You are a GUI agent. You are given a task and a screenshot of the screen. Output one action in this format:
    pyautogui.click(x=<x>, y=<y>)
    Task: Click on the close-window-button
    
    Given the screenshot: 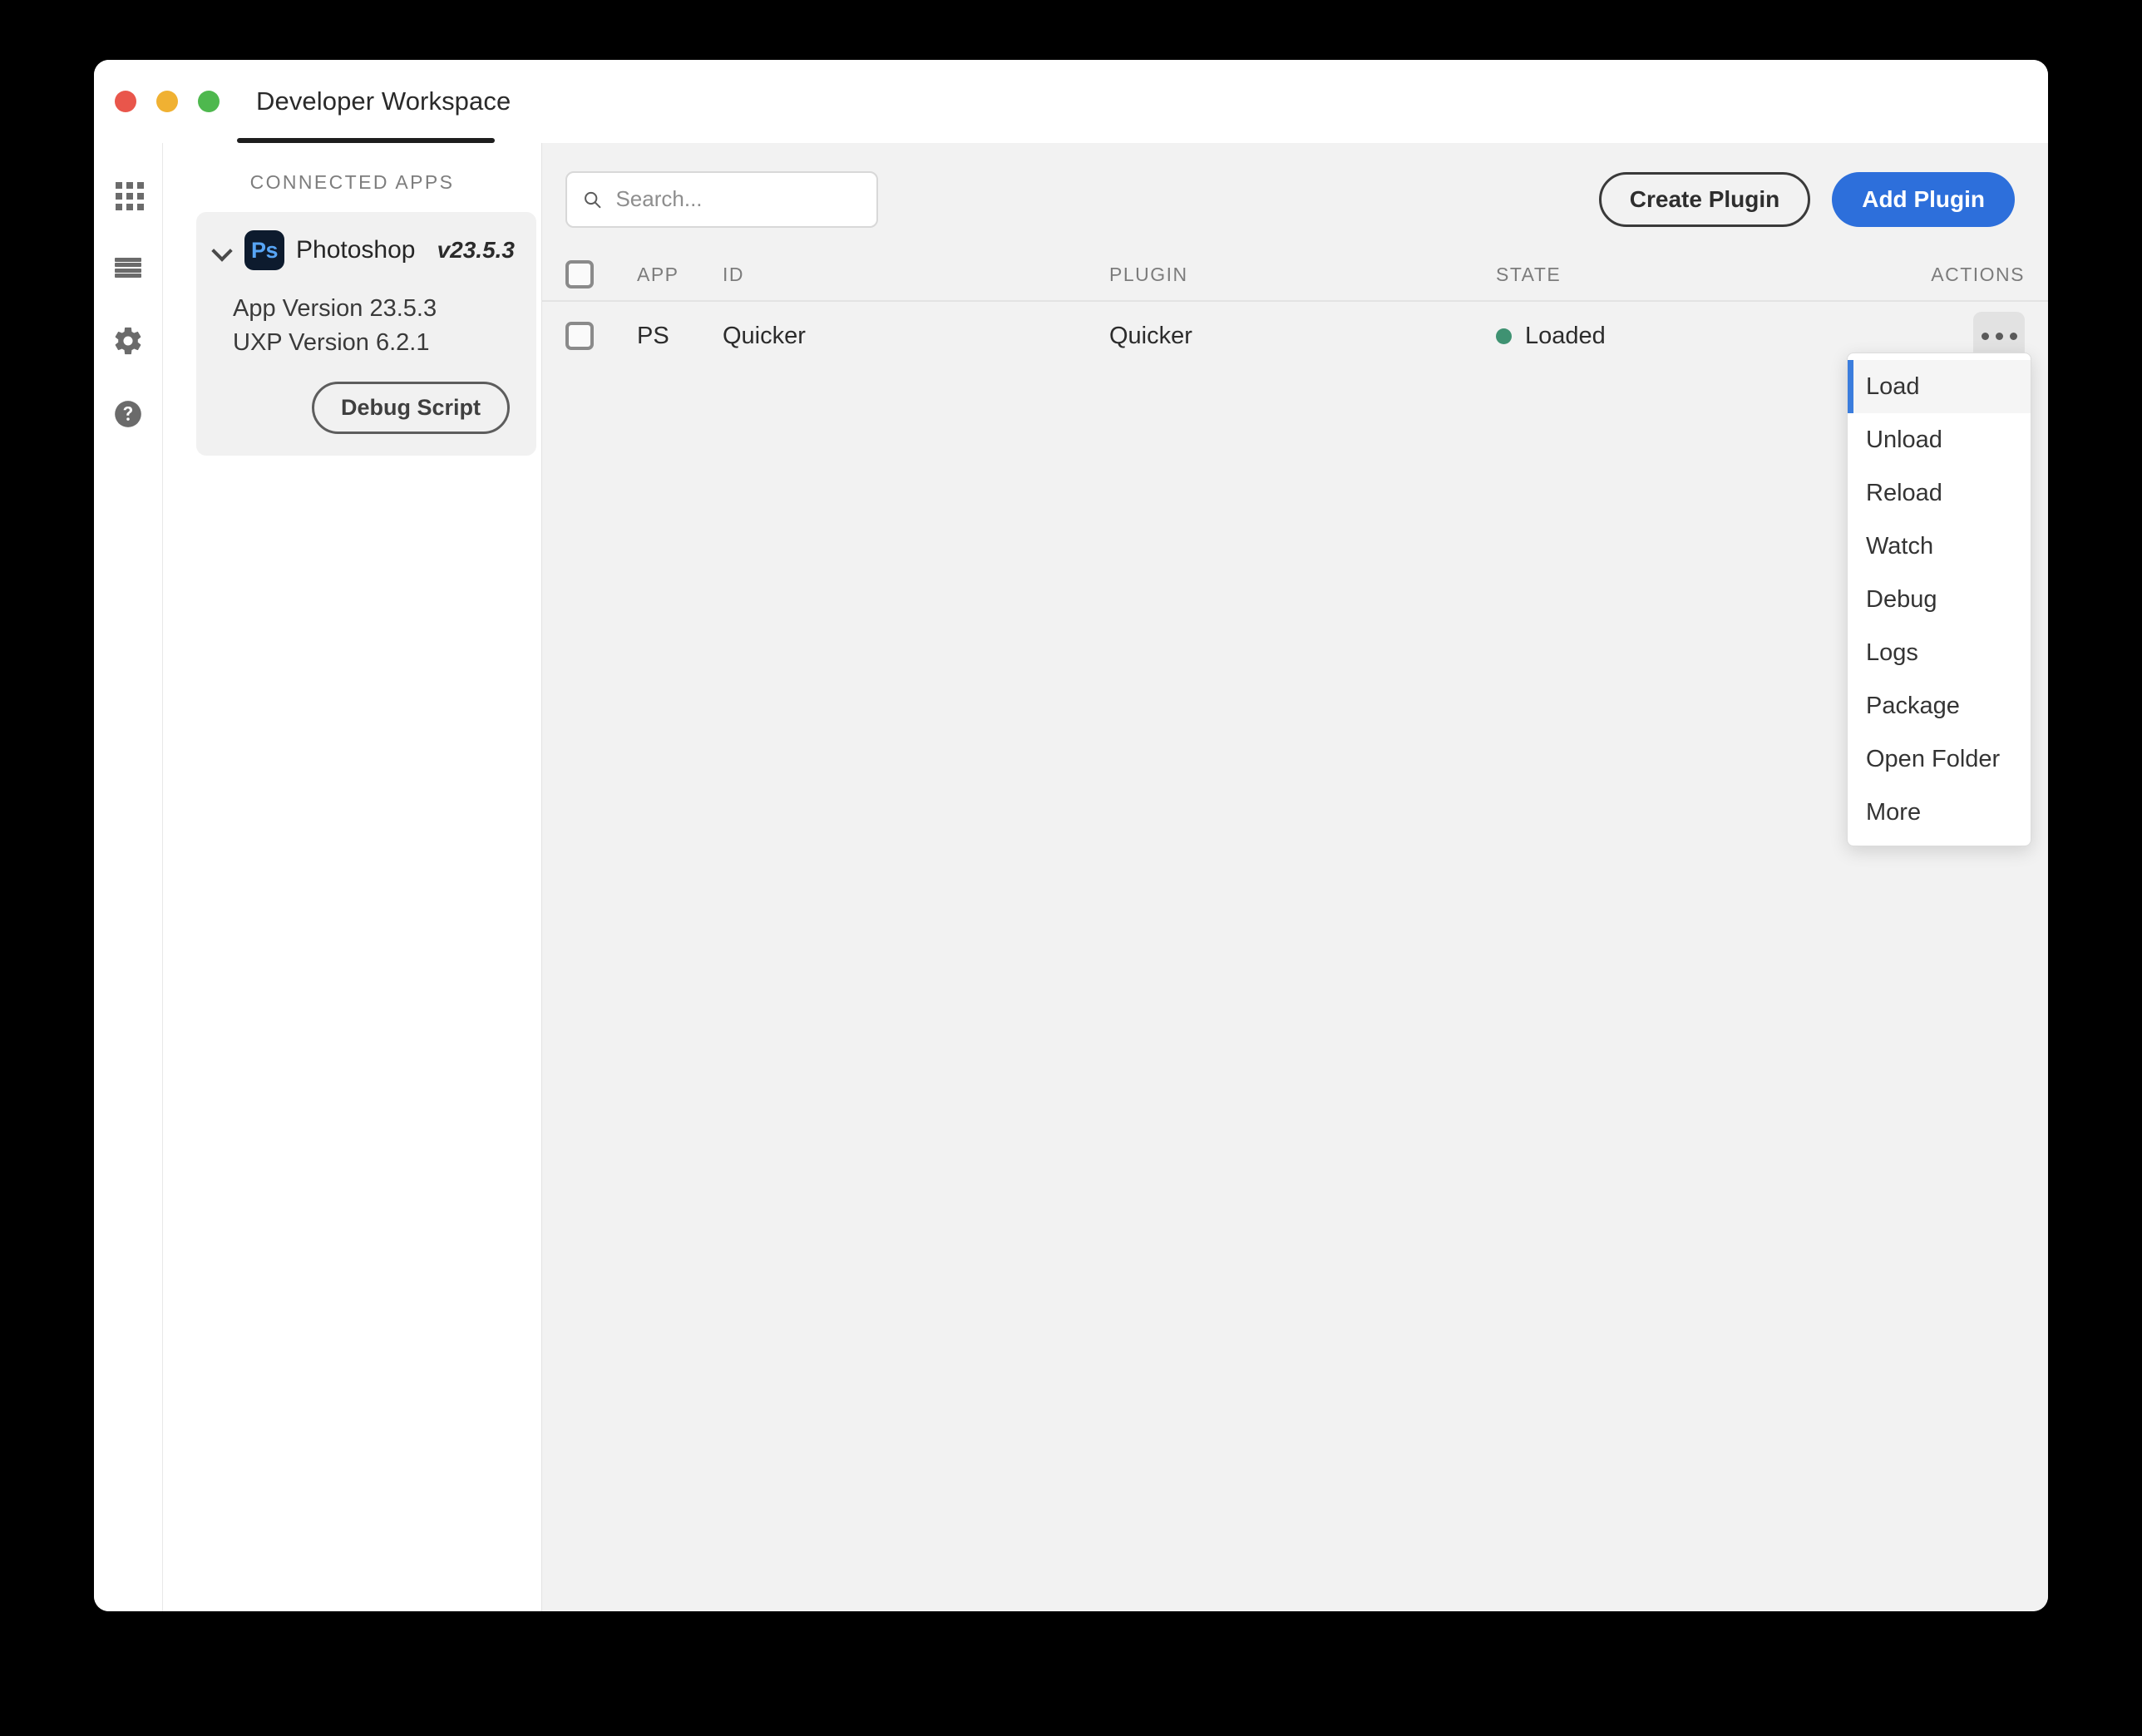 What is the action you would take?
    pyautogui.click(x=125, y=101)
    